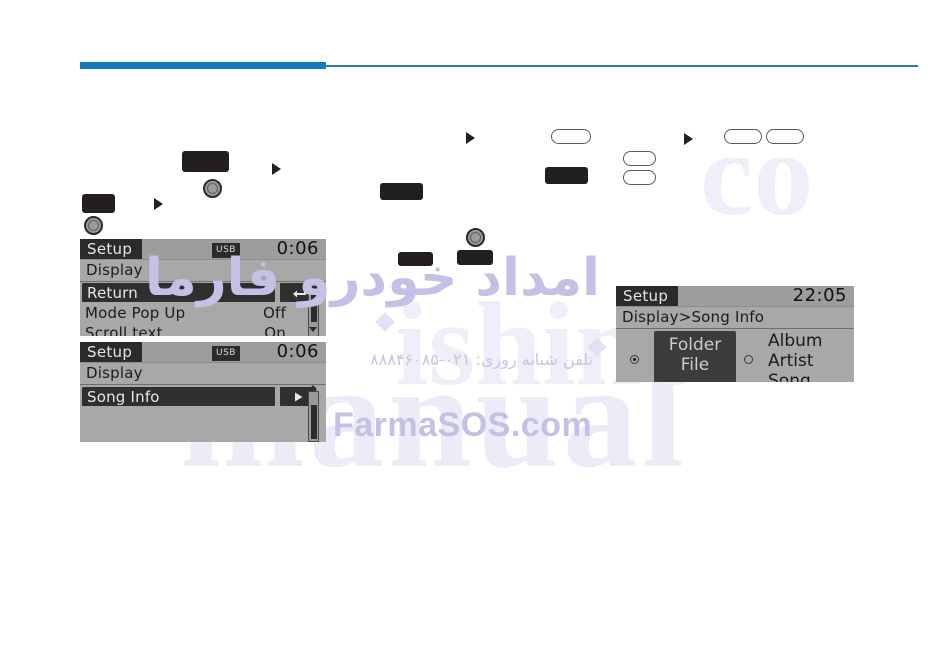 Image resolution: width=936 pixels, height=672 pixels. What do you see at coordinates (203, 271) in the screenshot?
I see `lcd1-breadcrumb: Display` at bounding box center [203, 271].